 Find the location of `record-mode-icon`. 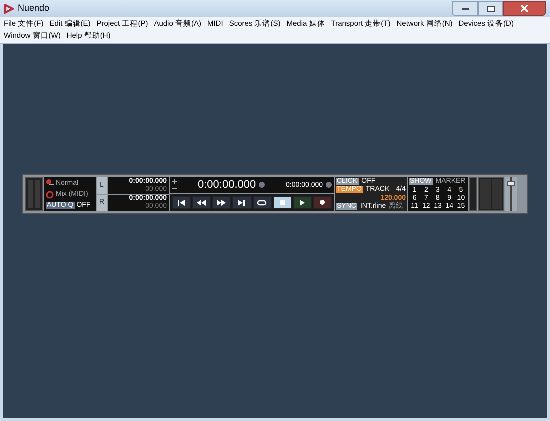

record-mode-icon is located at coordinates (50, 183).